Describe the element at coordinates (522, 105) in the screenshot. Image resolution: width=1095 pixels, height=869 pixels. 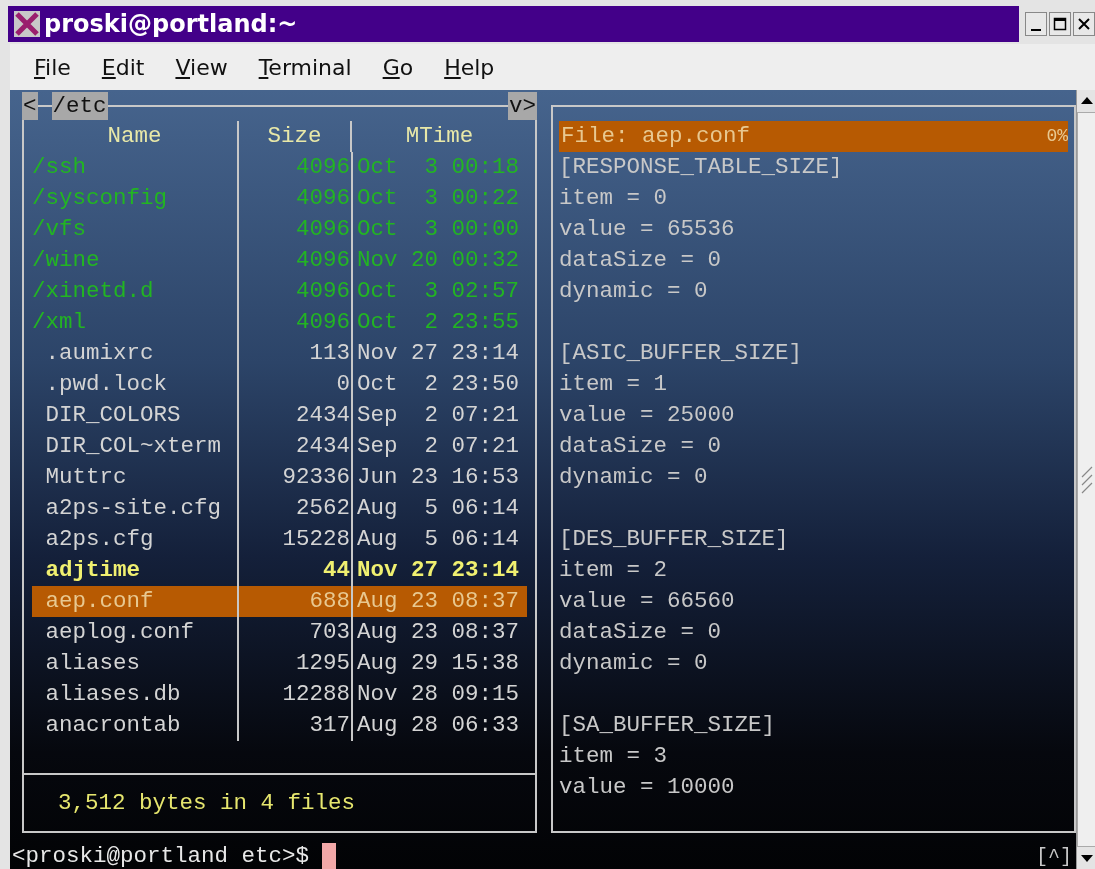
I see `panel-menu-button: v>` at that location.